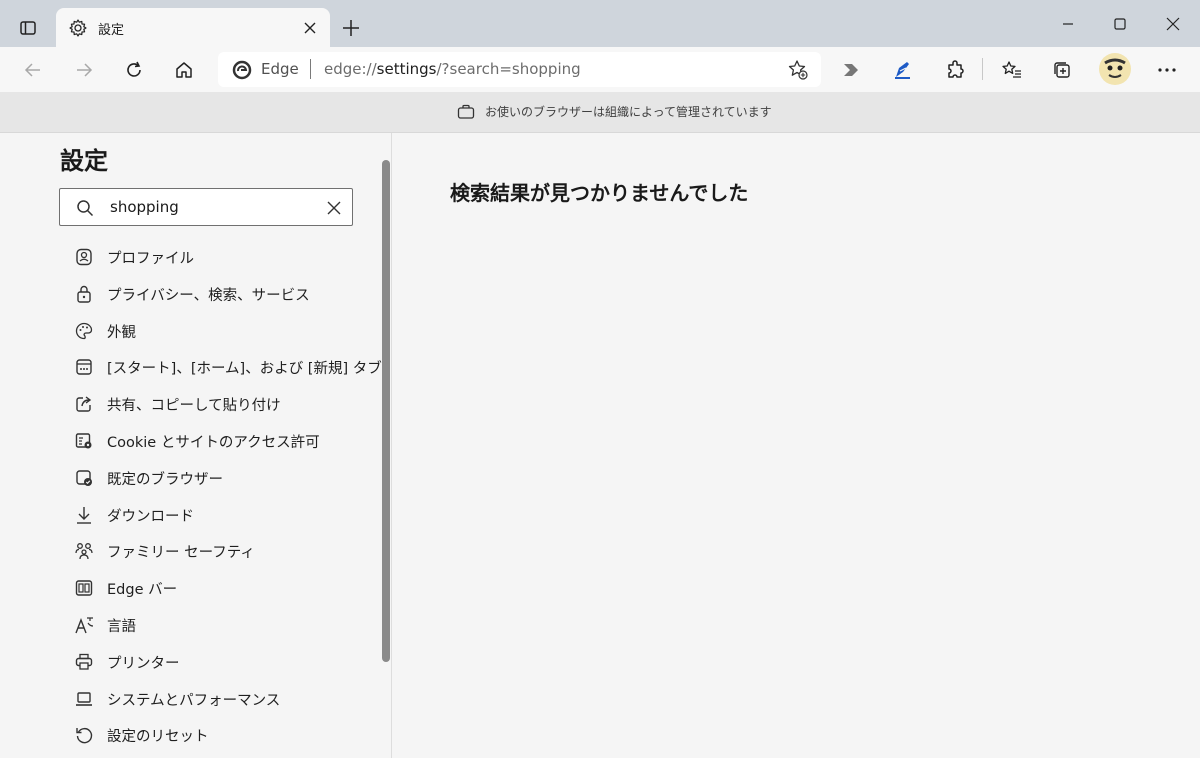 The height and width of the screenshot is (758, 1200). What do you see at coordinates (215, 734) in the screenshot?
I see `sidebar-item-reset-settings: 設定のリセット` at bounding box center [215, 734].